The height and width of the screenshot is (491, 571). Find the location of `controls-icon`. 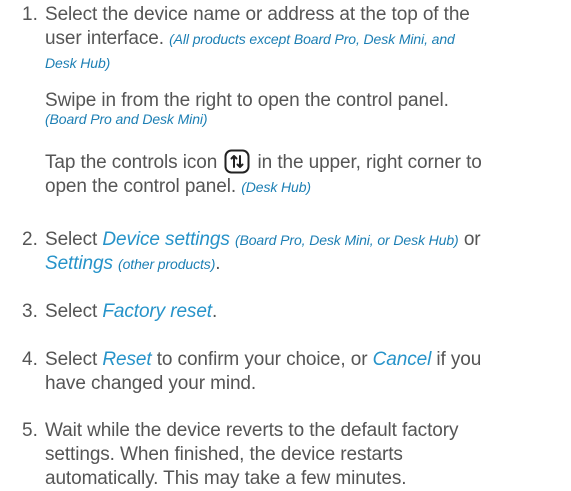

controls-icon is located at coordinates (237, 161).